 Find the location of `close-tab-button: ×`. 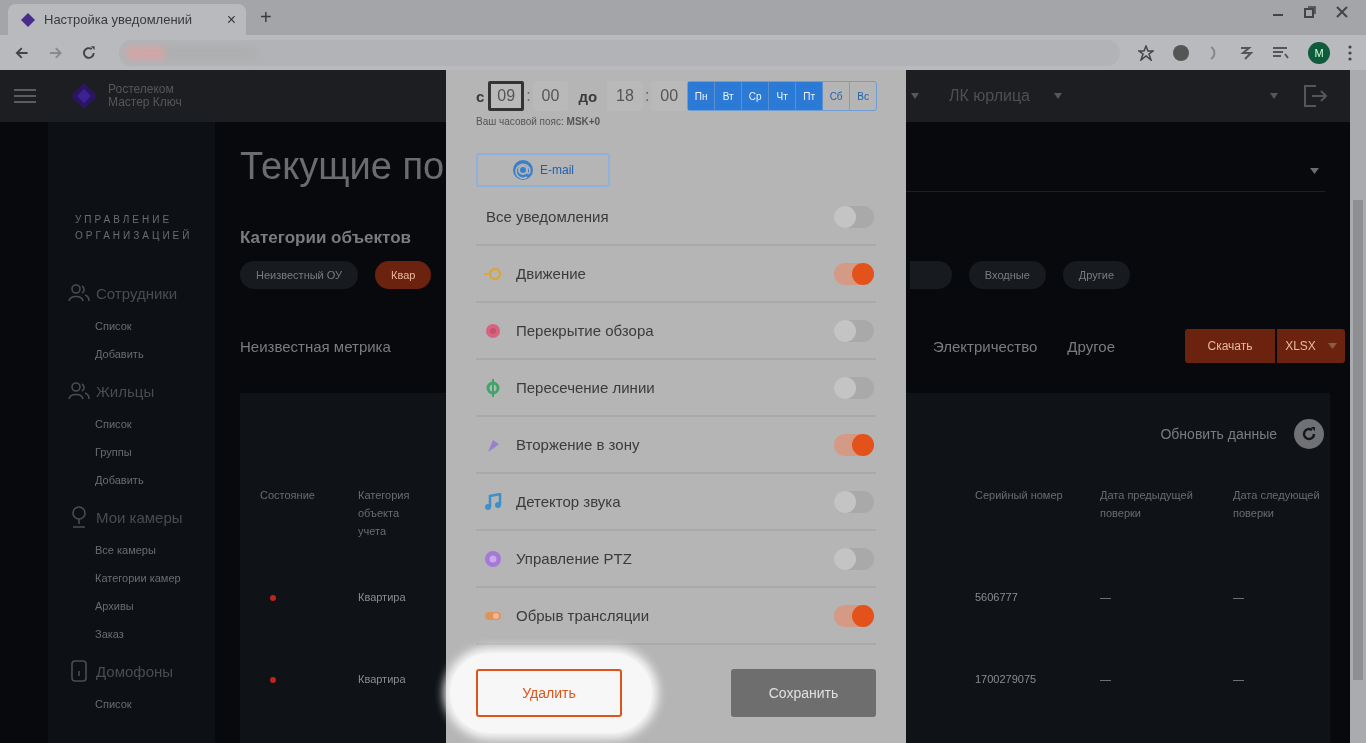

close-tab-button: × is located at coordinates (231, 19).